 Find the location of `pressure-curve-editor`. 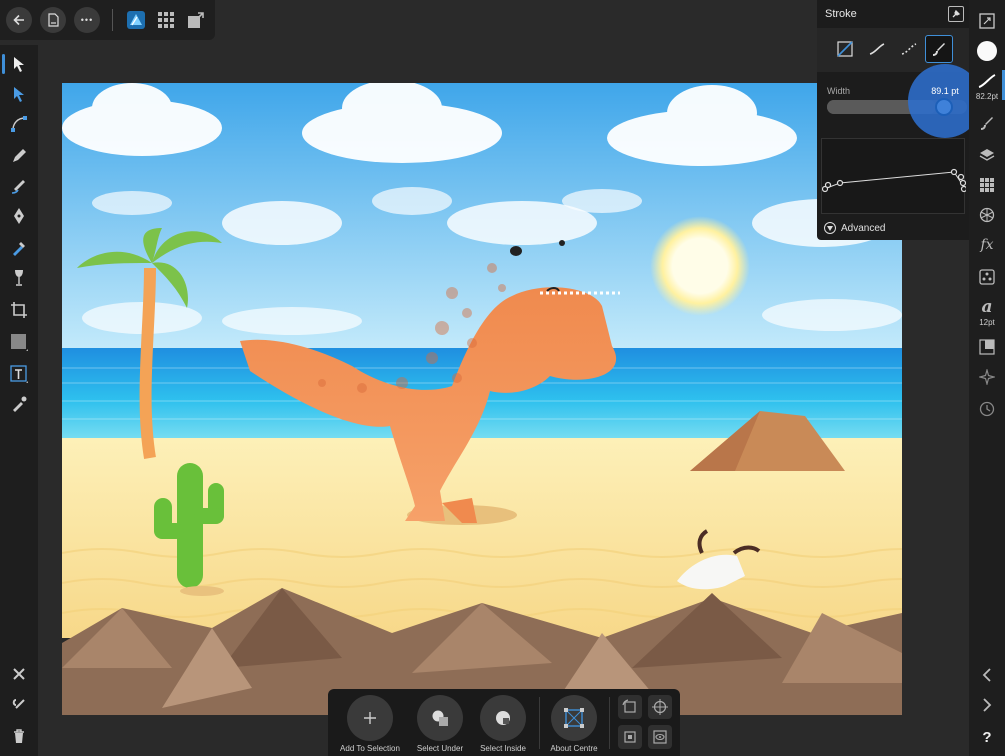

pressure-curve-editor is located at coordinates (894, 176).